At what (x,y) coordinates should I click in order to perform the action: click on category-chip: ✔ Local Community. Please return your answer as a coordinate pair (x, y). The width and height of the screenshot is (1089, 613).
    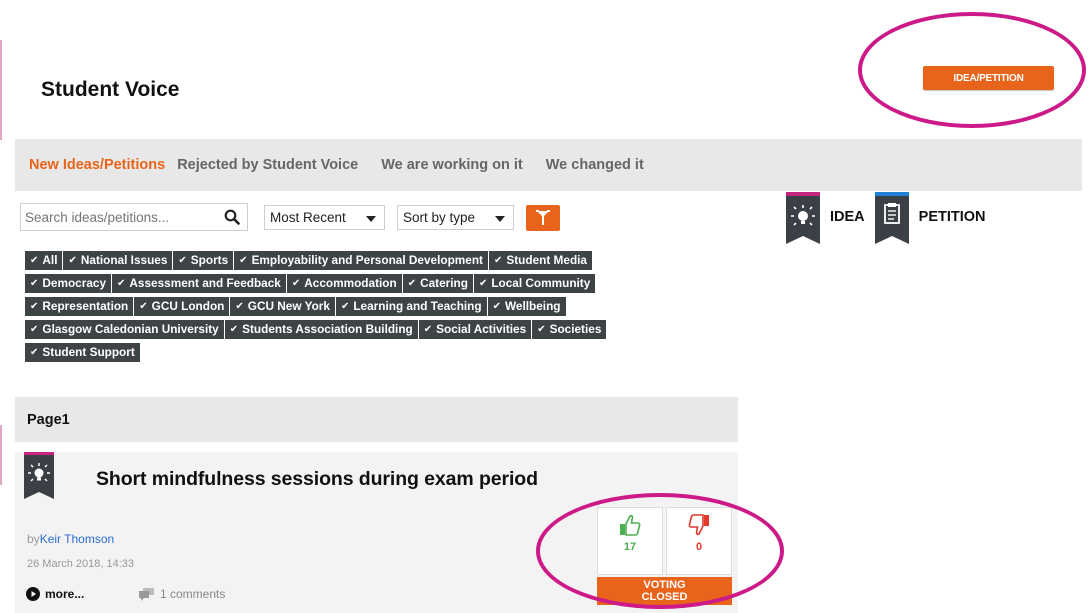
    Looking at the image, I should click on (534, 283).